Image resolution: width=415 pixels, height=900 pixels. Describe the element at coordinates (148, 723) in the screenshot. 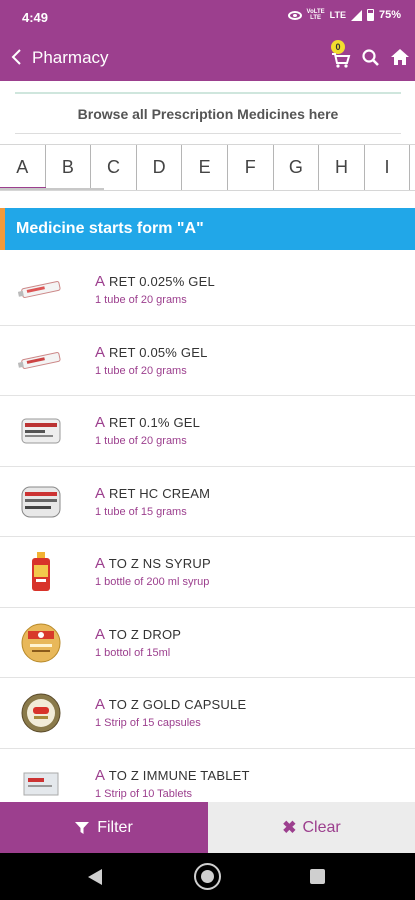

I see `medicine-pack-size: 1 Strip of 15 capsules` at that location.